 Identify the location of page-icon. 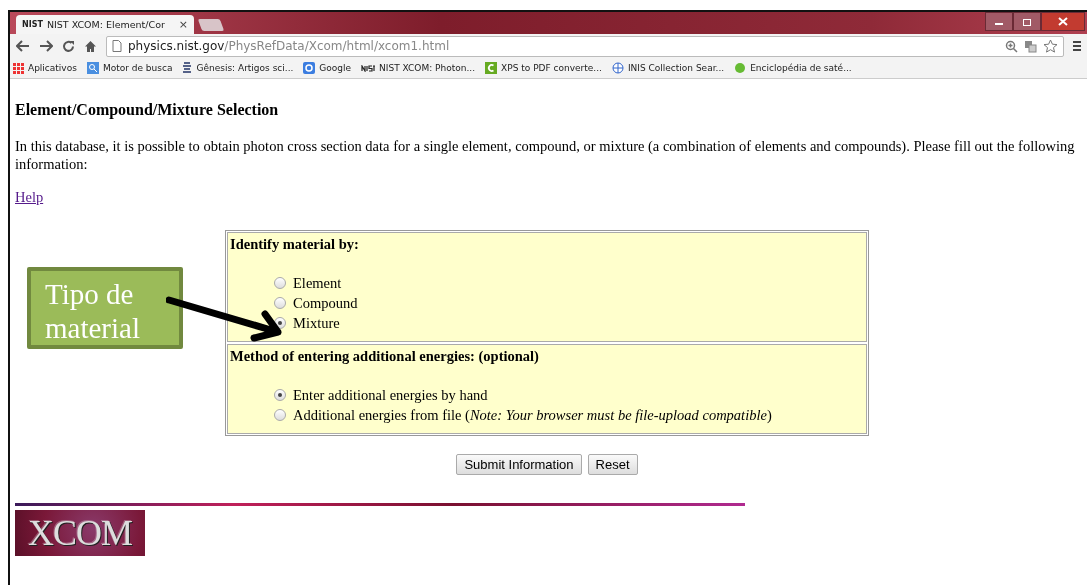
(117, 46).